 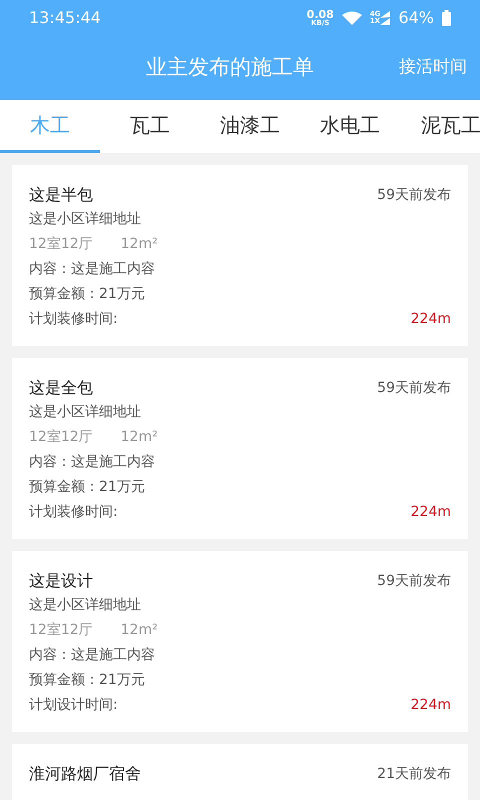 I want to click on order-card: 淮河路烟厂宿舍 21天前发布, so click(x=240, y=772).